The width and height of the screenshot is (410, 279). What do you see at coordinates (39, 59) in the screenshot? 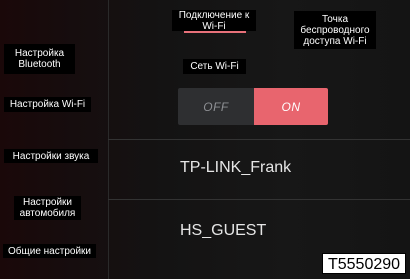
I see `sidebar-item-bluetooth: Настройка Bluetooth` at bounding box center [39, 59].